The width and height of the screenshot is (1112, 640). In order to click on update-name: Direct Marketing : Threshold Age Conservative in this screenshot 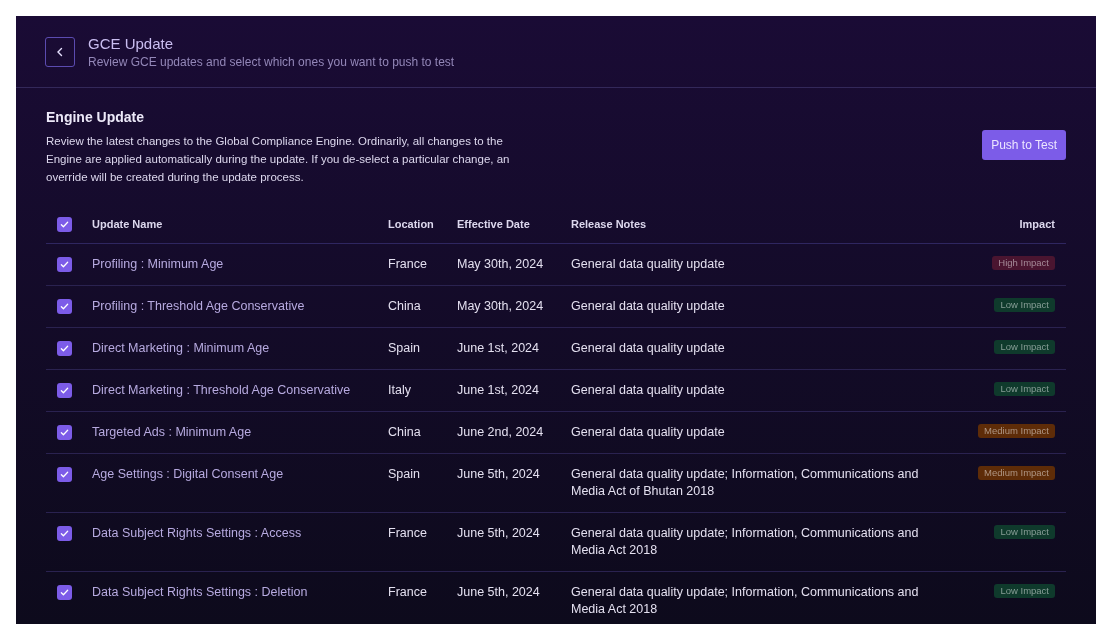, I will do `click(222, 390)`.